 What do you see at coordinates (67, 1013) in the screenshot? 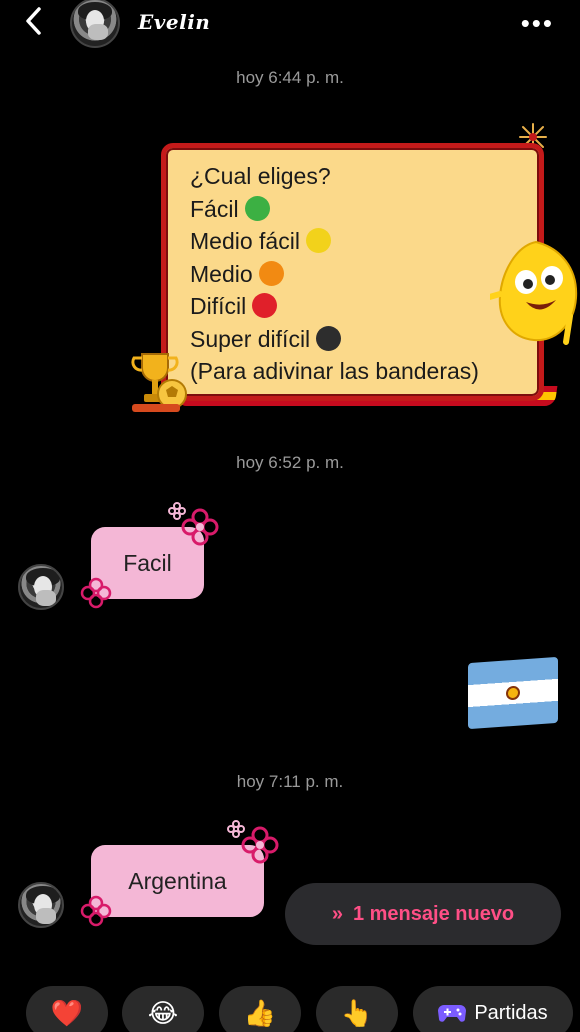
I see `heart-icon: ❤️` at bounding box center [67, 1013].